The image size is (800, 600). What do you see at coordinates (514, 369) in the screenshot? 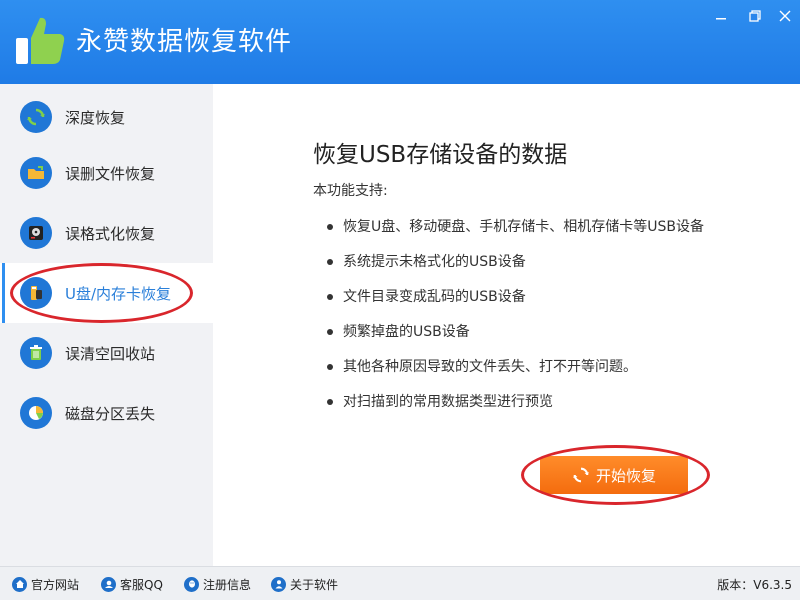
I see `list-item: 其他各种原因导致的文件丢失、打不开等问题。` at bounding box center [514, 369].